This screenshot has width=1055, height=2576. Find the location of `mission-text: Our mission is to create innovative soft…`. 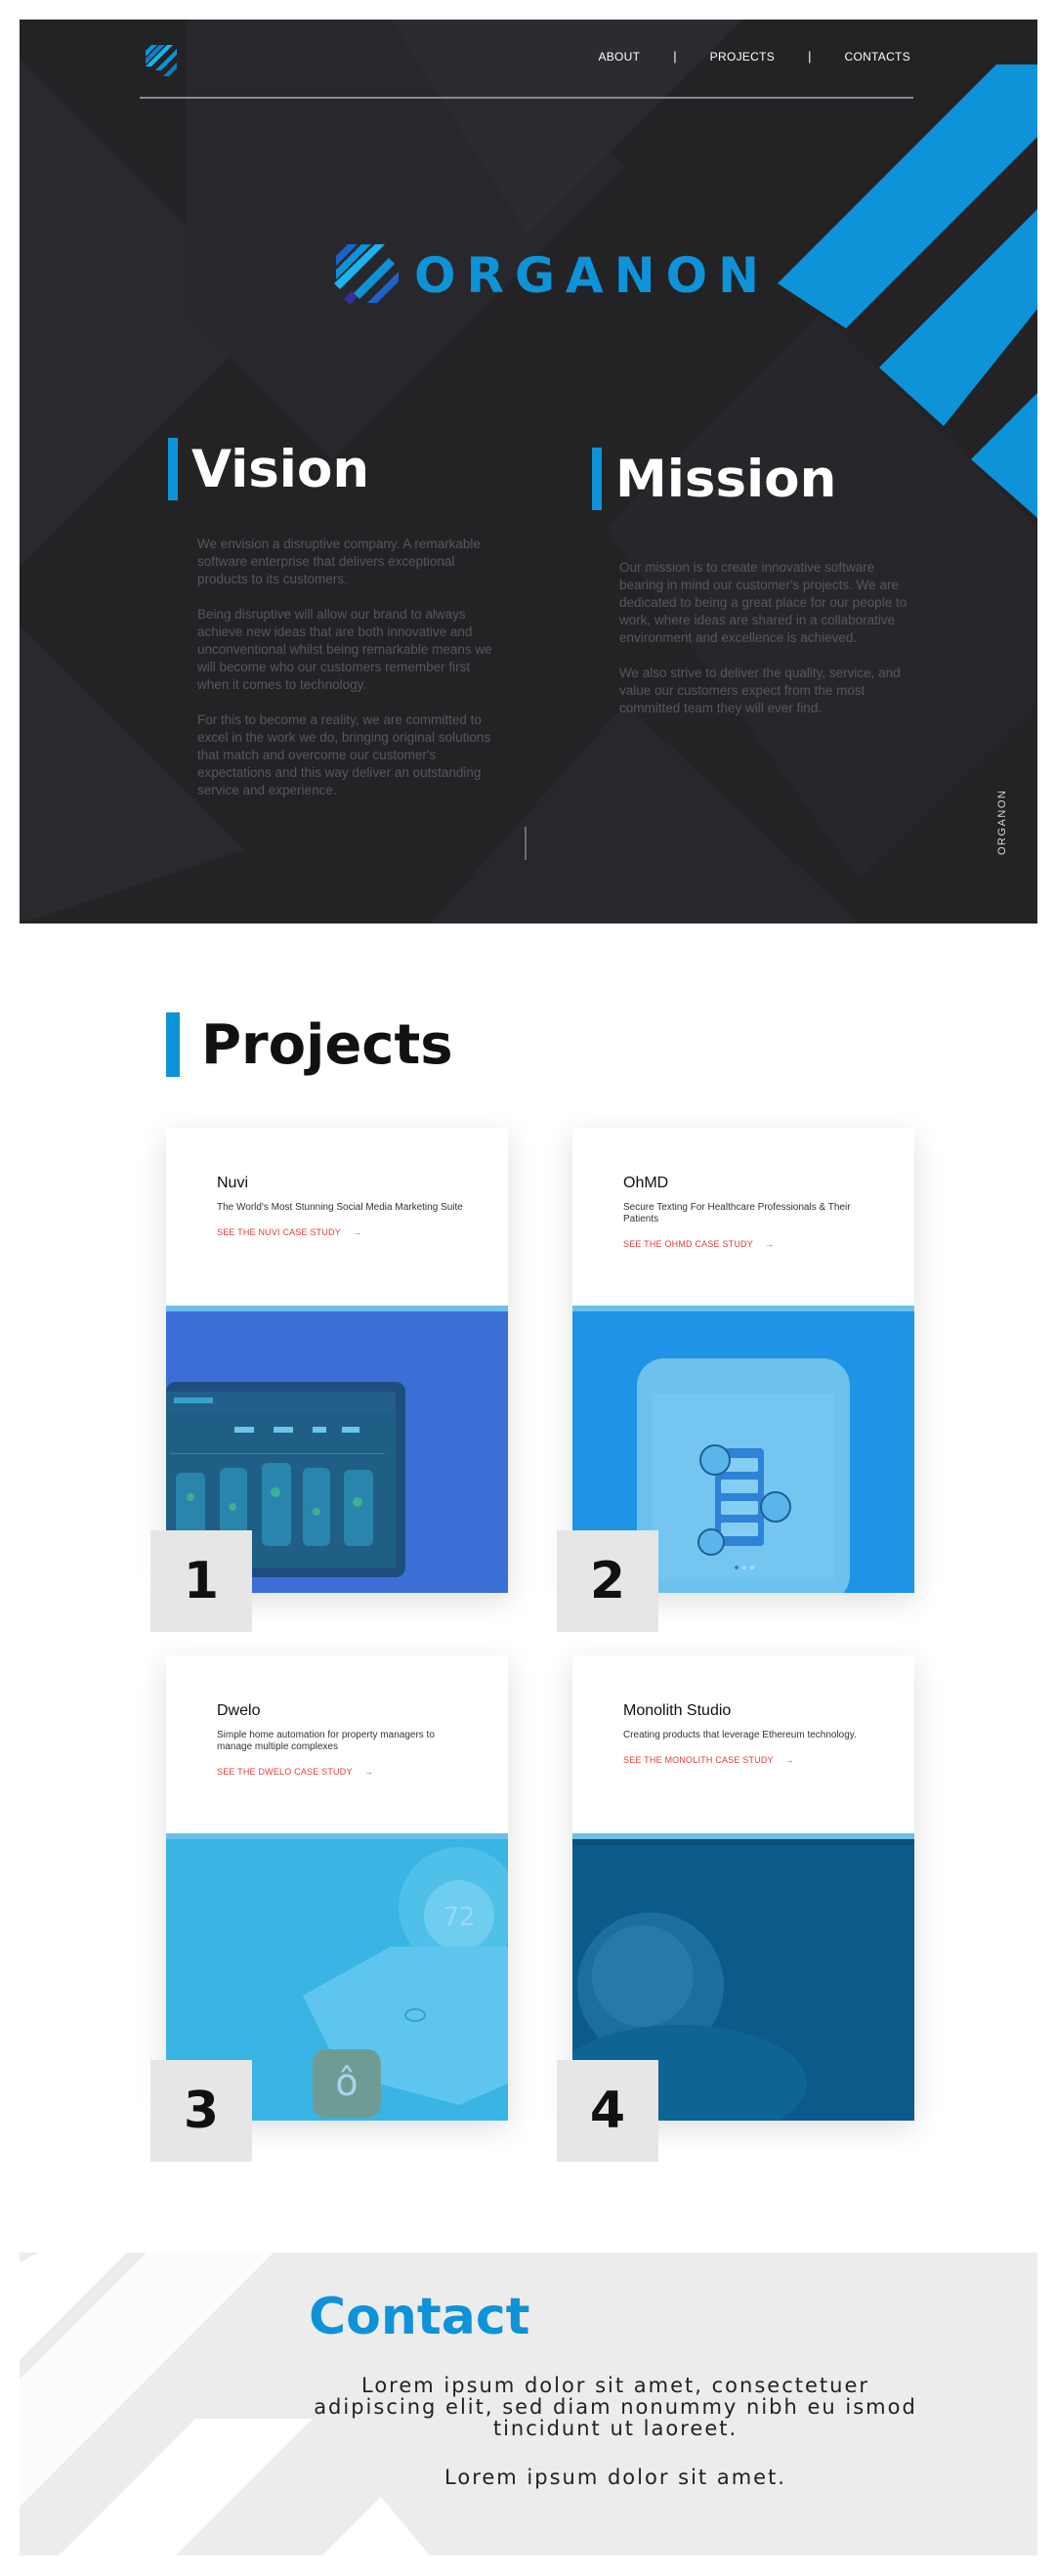

mission-text: Our mission is to create innovative soft… is located at coordinates (765, 647).